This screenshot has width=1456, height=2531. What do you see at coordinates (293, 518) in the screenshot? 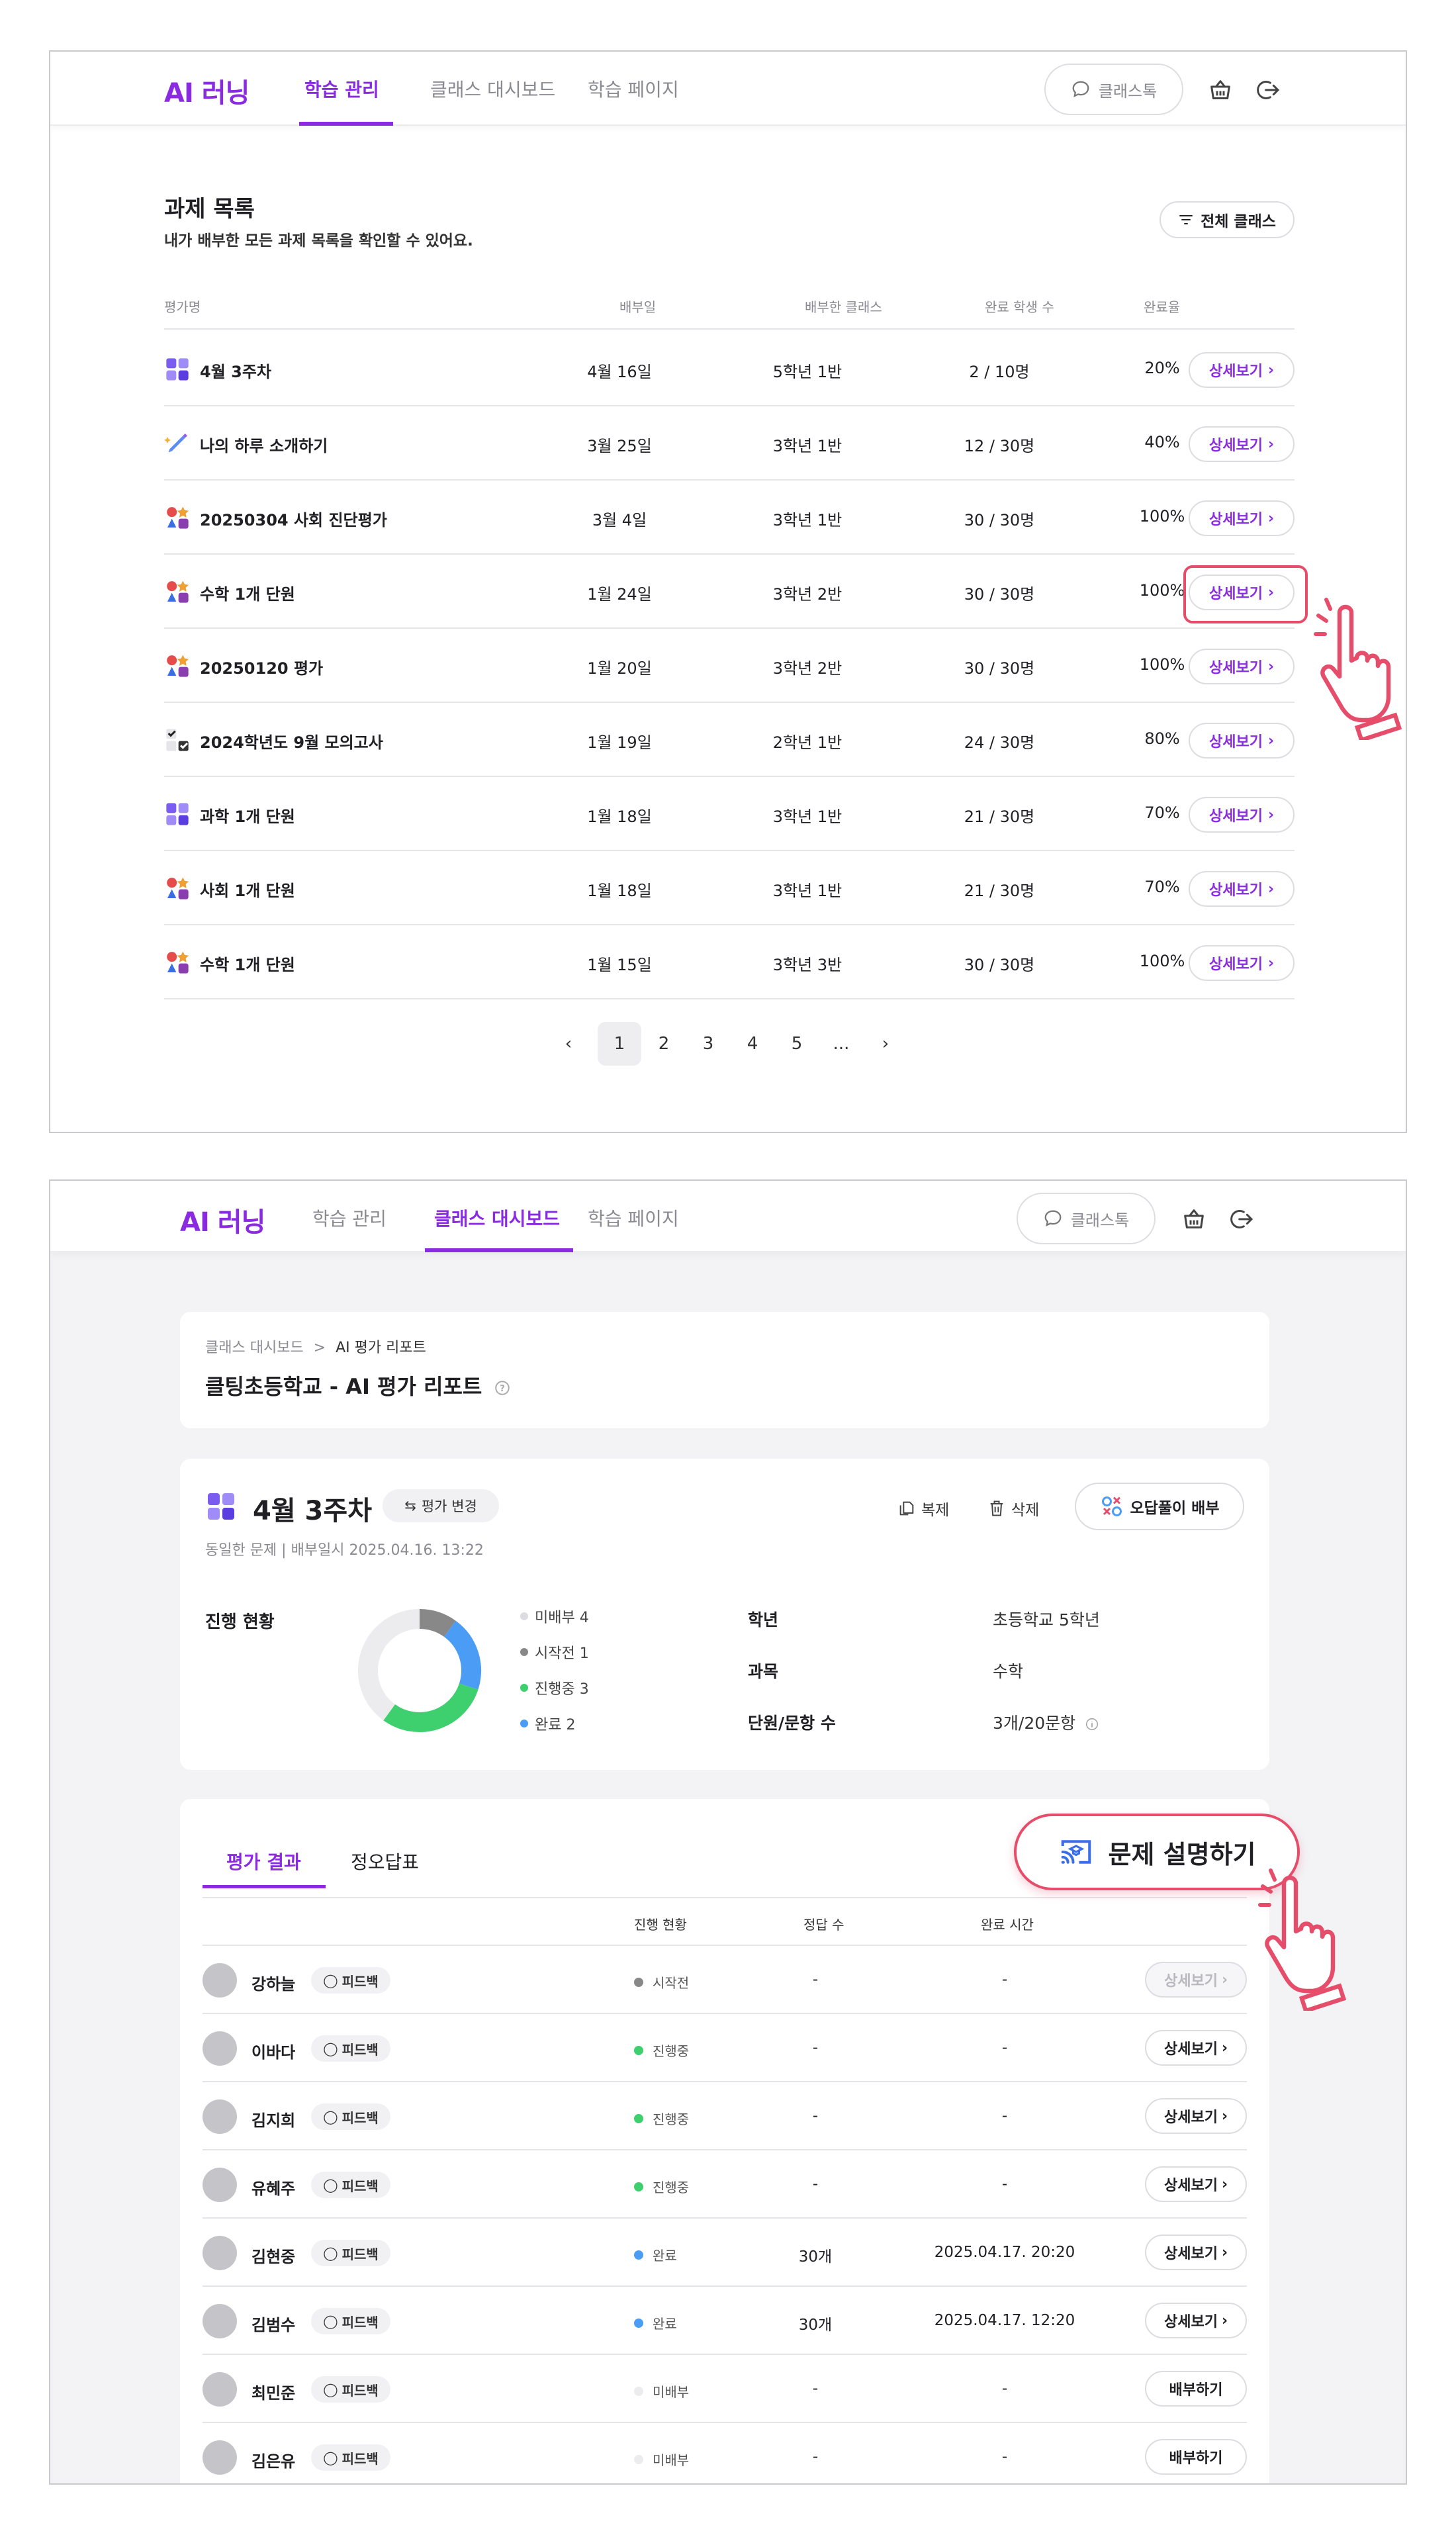
I see `eval-name: 20250304 사회 진단평가` at bounding box center [293, 518].